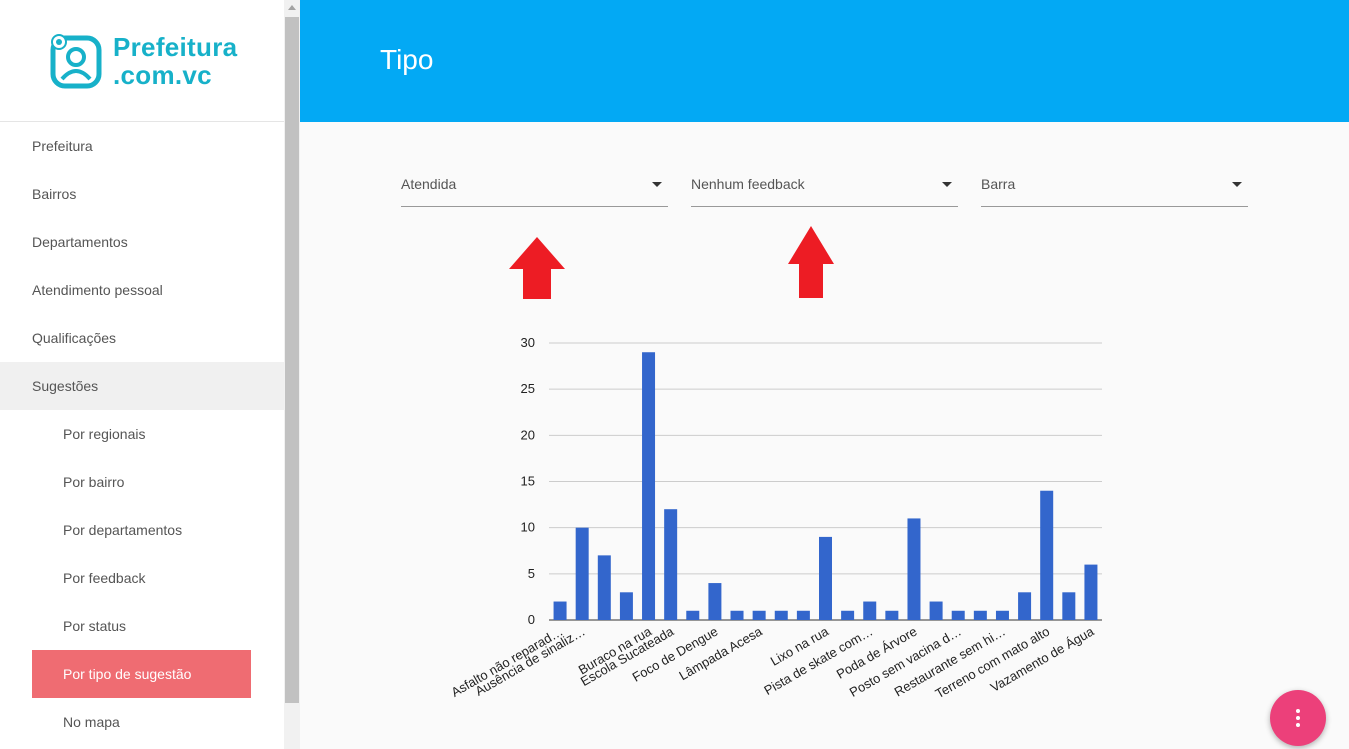  What do you see at coordinates (142, 146) in the screenshot?
I see `sidebar-item-prefeitura: Prefeitura` at bounding box center [142, 146].